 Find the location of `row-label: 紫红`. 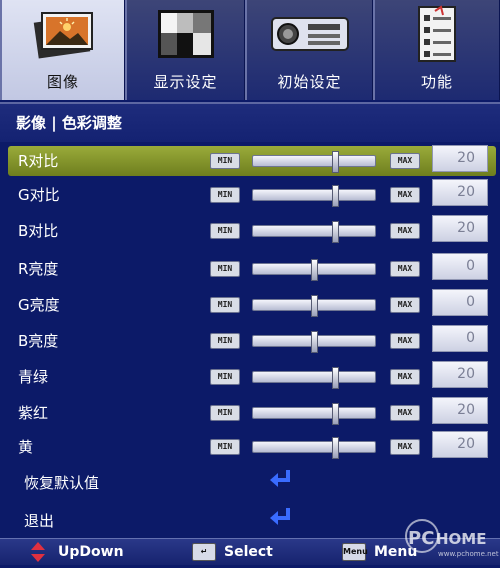

row-label: 紫红 is located at coordinates (33, 413).